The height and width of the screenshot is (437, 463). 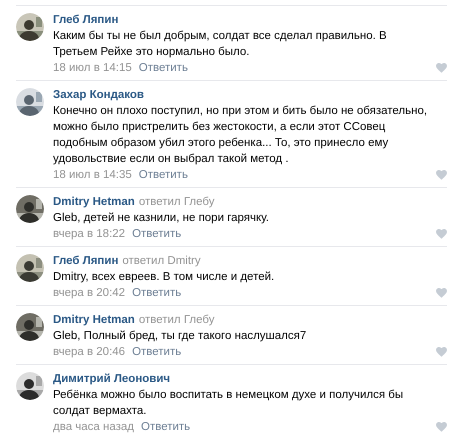 What do you see at coordinates (240, 135) in the screenshot?
I see `comment-text: Конечно он плохо поступил, но при этом и бить было не обязательно, можно было пристрелить без жестокости, а если этот ССовец подобным образом убил этого ребенка... То, это принесло ему удовольствие если он выбрал такой метод .` at bounding box center [240, 135].